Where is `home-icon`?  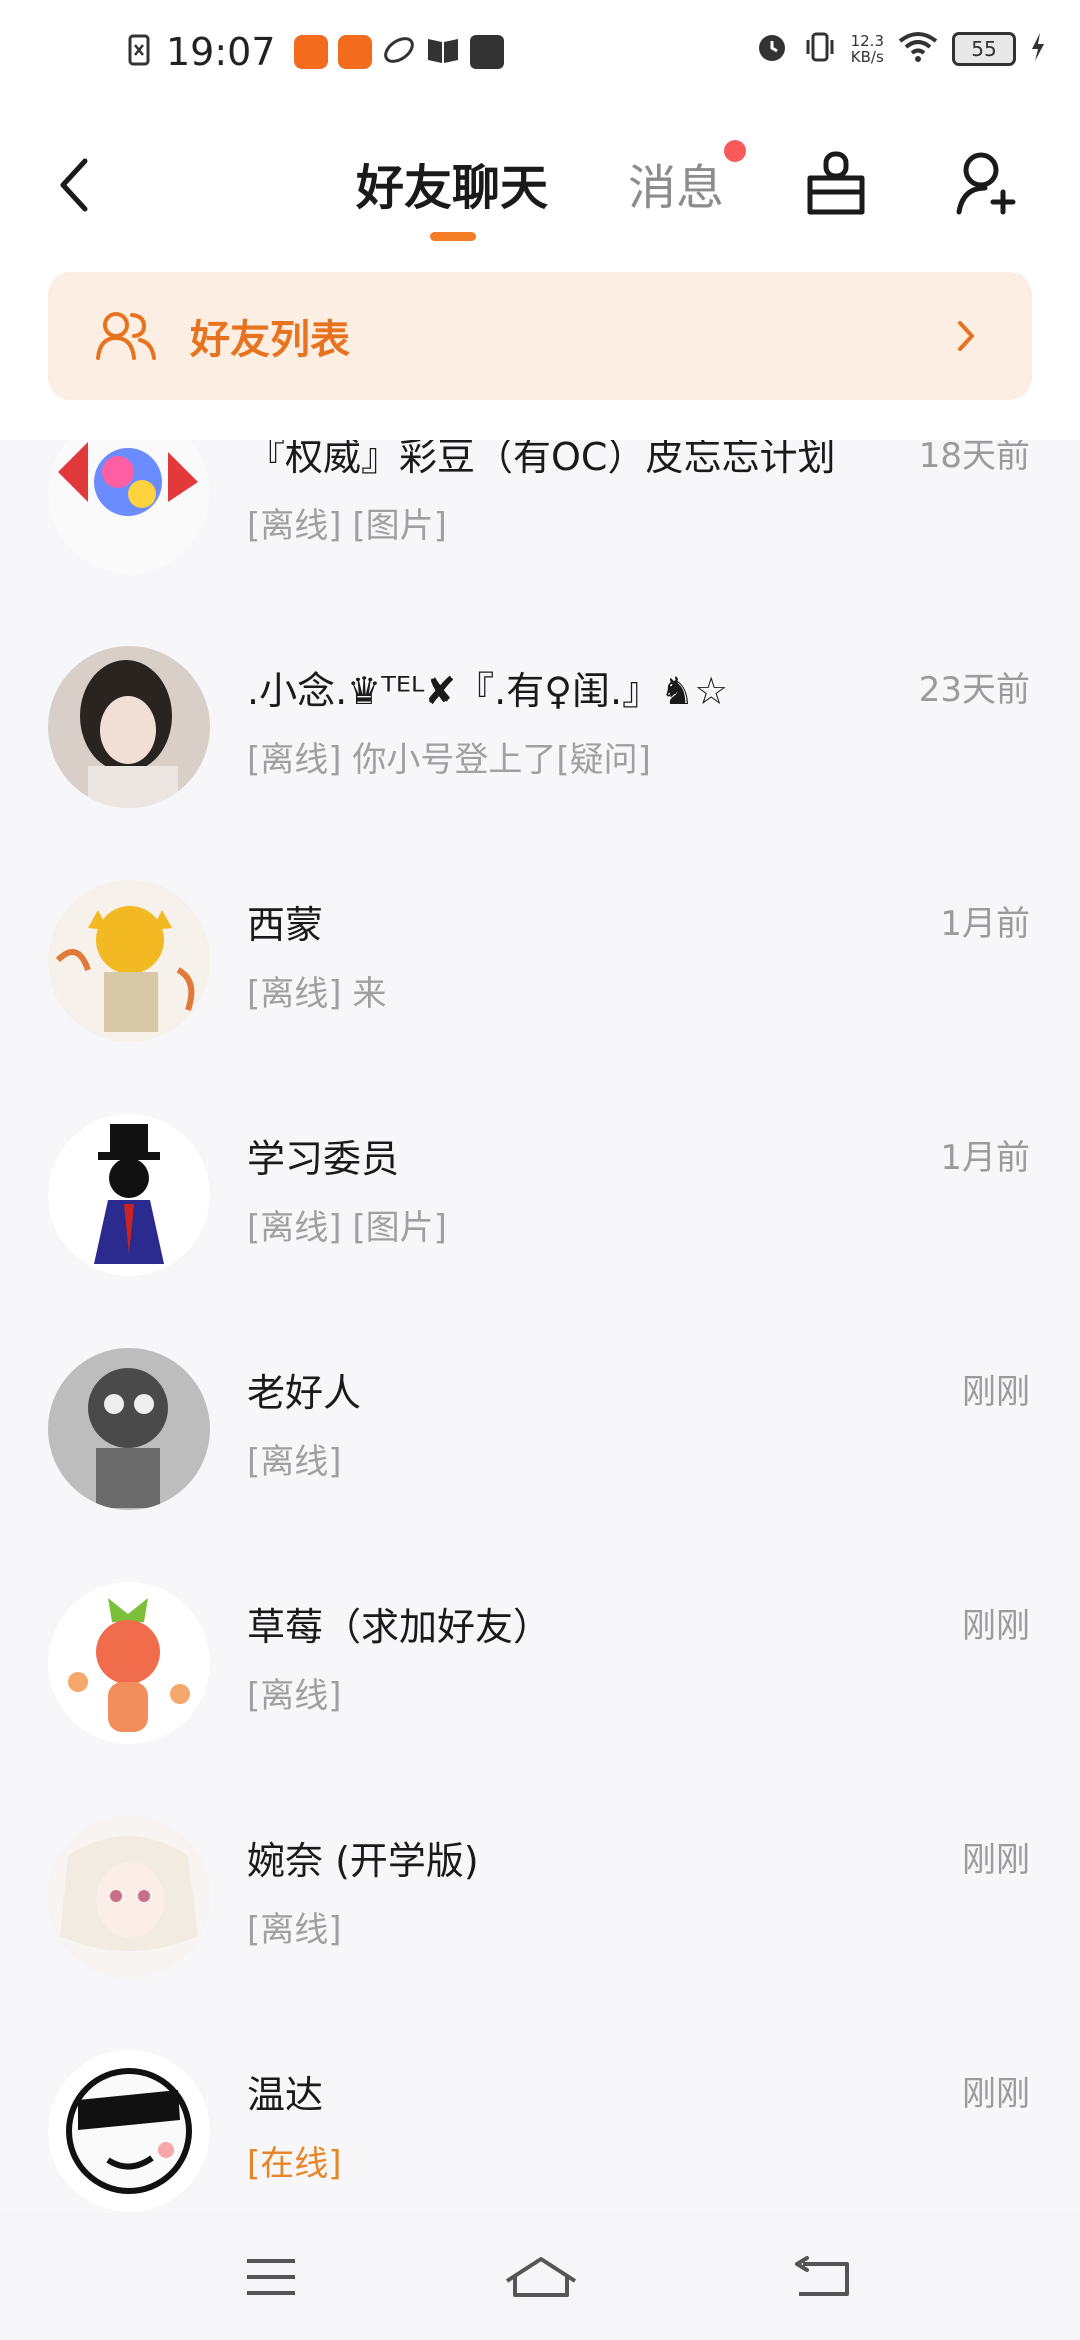
home-icon is located at coordinates (541, 2277).